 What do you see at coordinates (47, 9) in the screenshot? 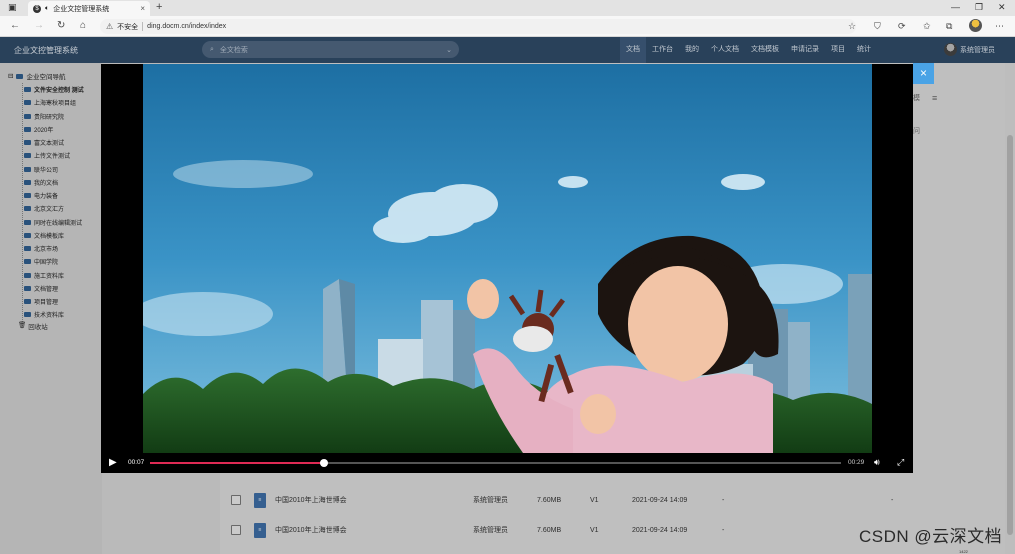
I see `mute-icon: 🔈︎` at bounding box center [47, 9].